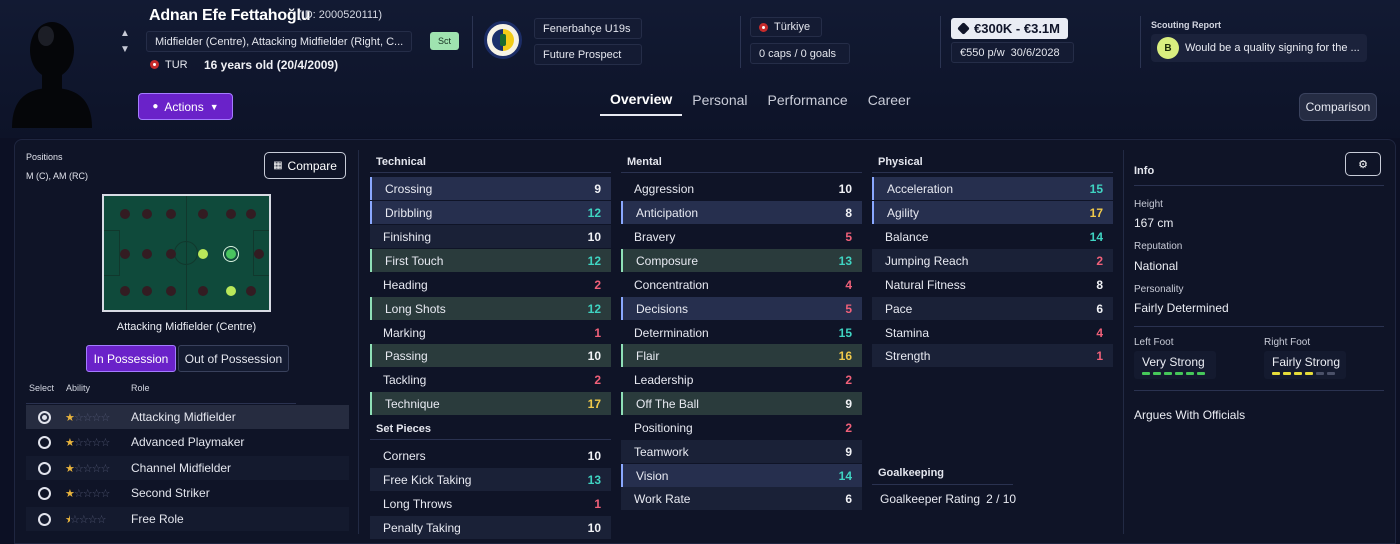  I want to click on attribute-flair: Flair 16, so click(741, 355).